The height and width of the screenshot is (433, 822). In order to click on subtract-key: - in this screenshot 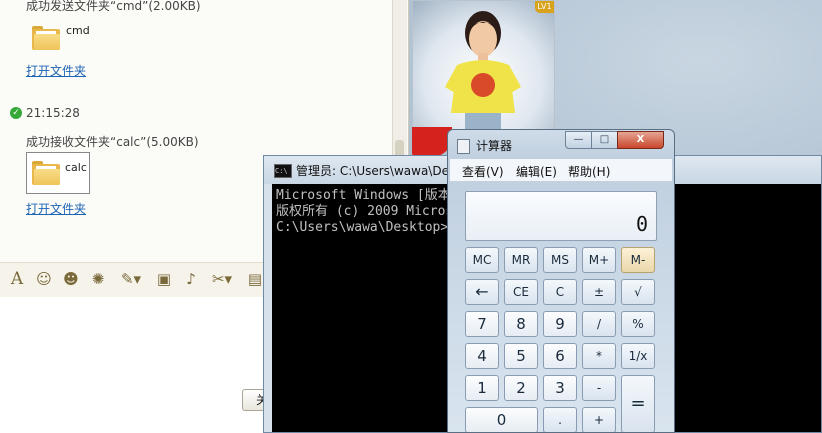, I will do `click(599, 388)`.